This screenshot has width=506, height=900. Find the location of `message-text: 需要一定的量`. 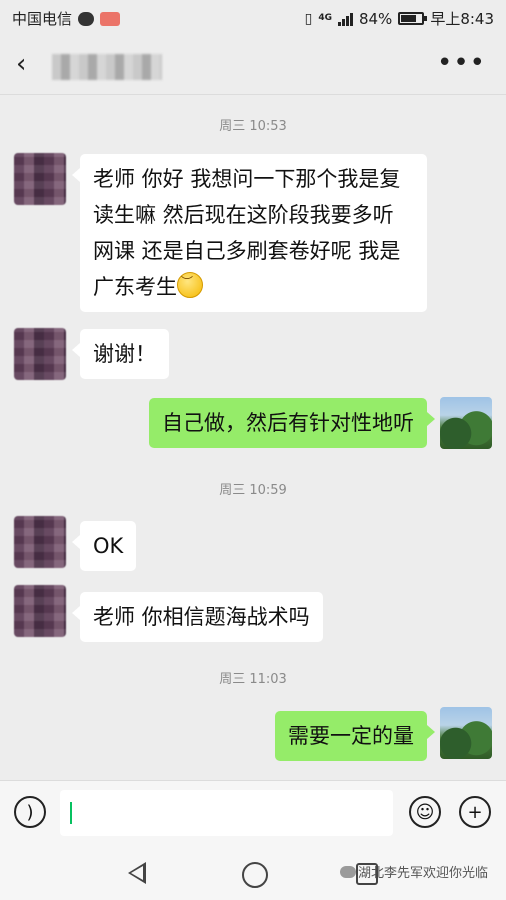

message-text: 需要一定的量 is located at coordinates (351, 736).